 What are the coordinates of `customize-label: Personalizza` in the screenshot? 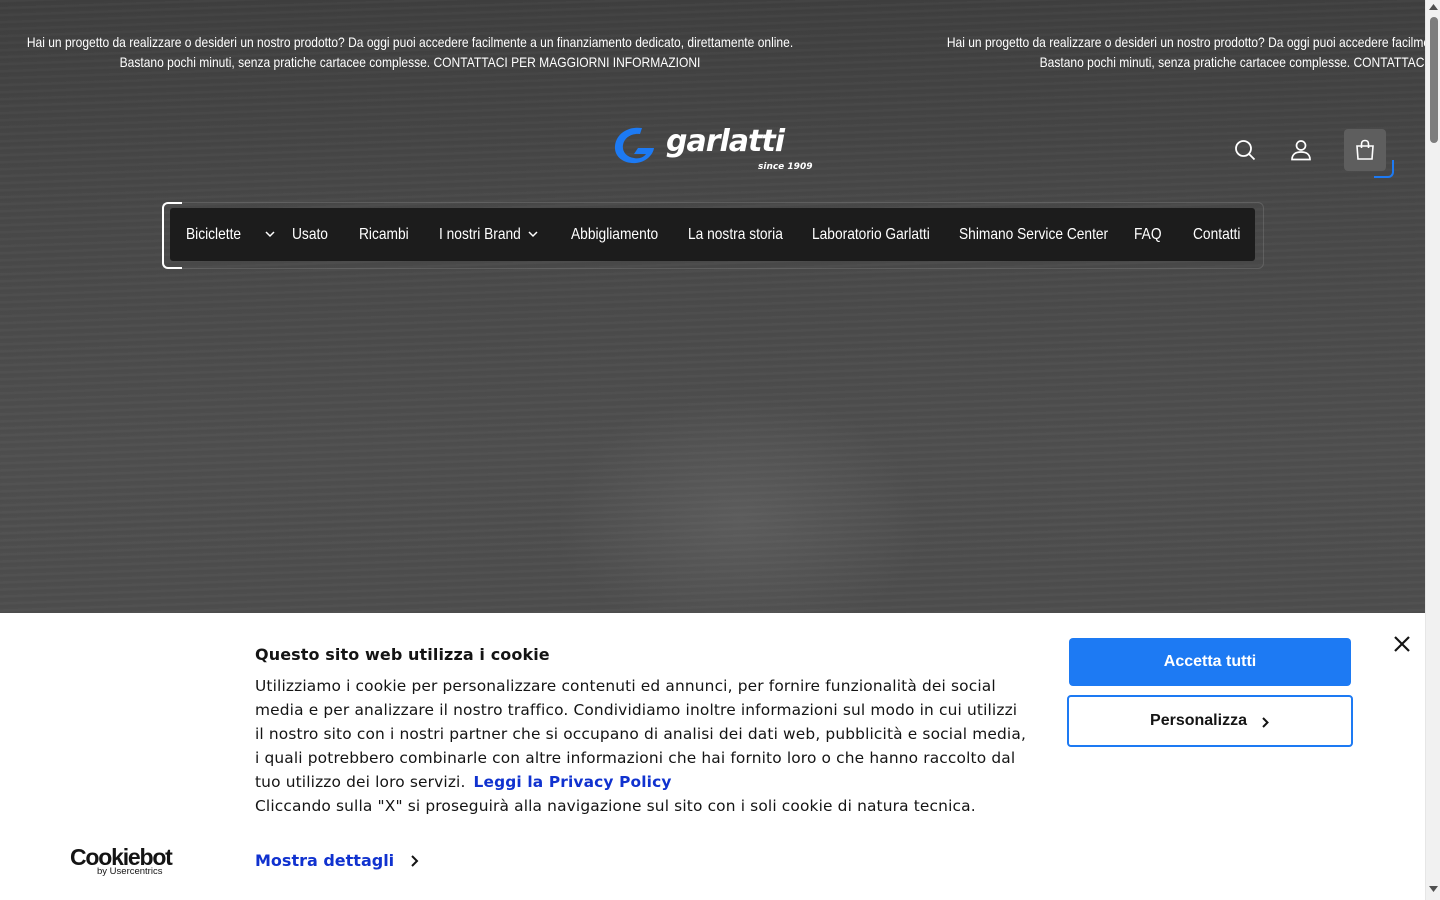 It's located at (1198, 720).